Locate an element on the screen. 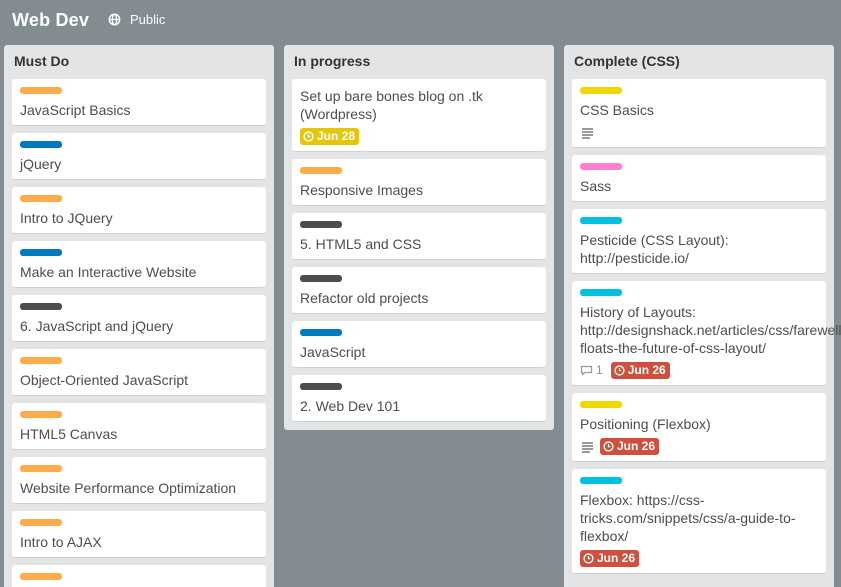 This screenshot has width=841, height=587. card-title: jQuery is located at coordinates (41, 164).